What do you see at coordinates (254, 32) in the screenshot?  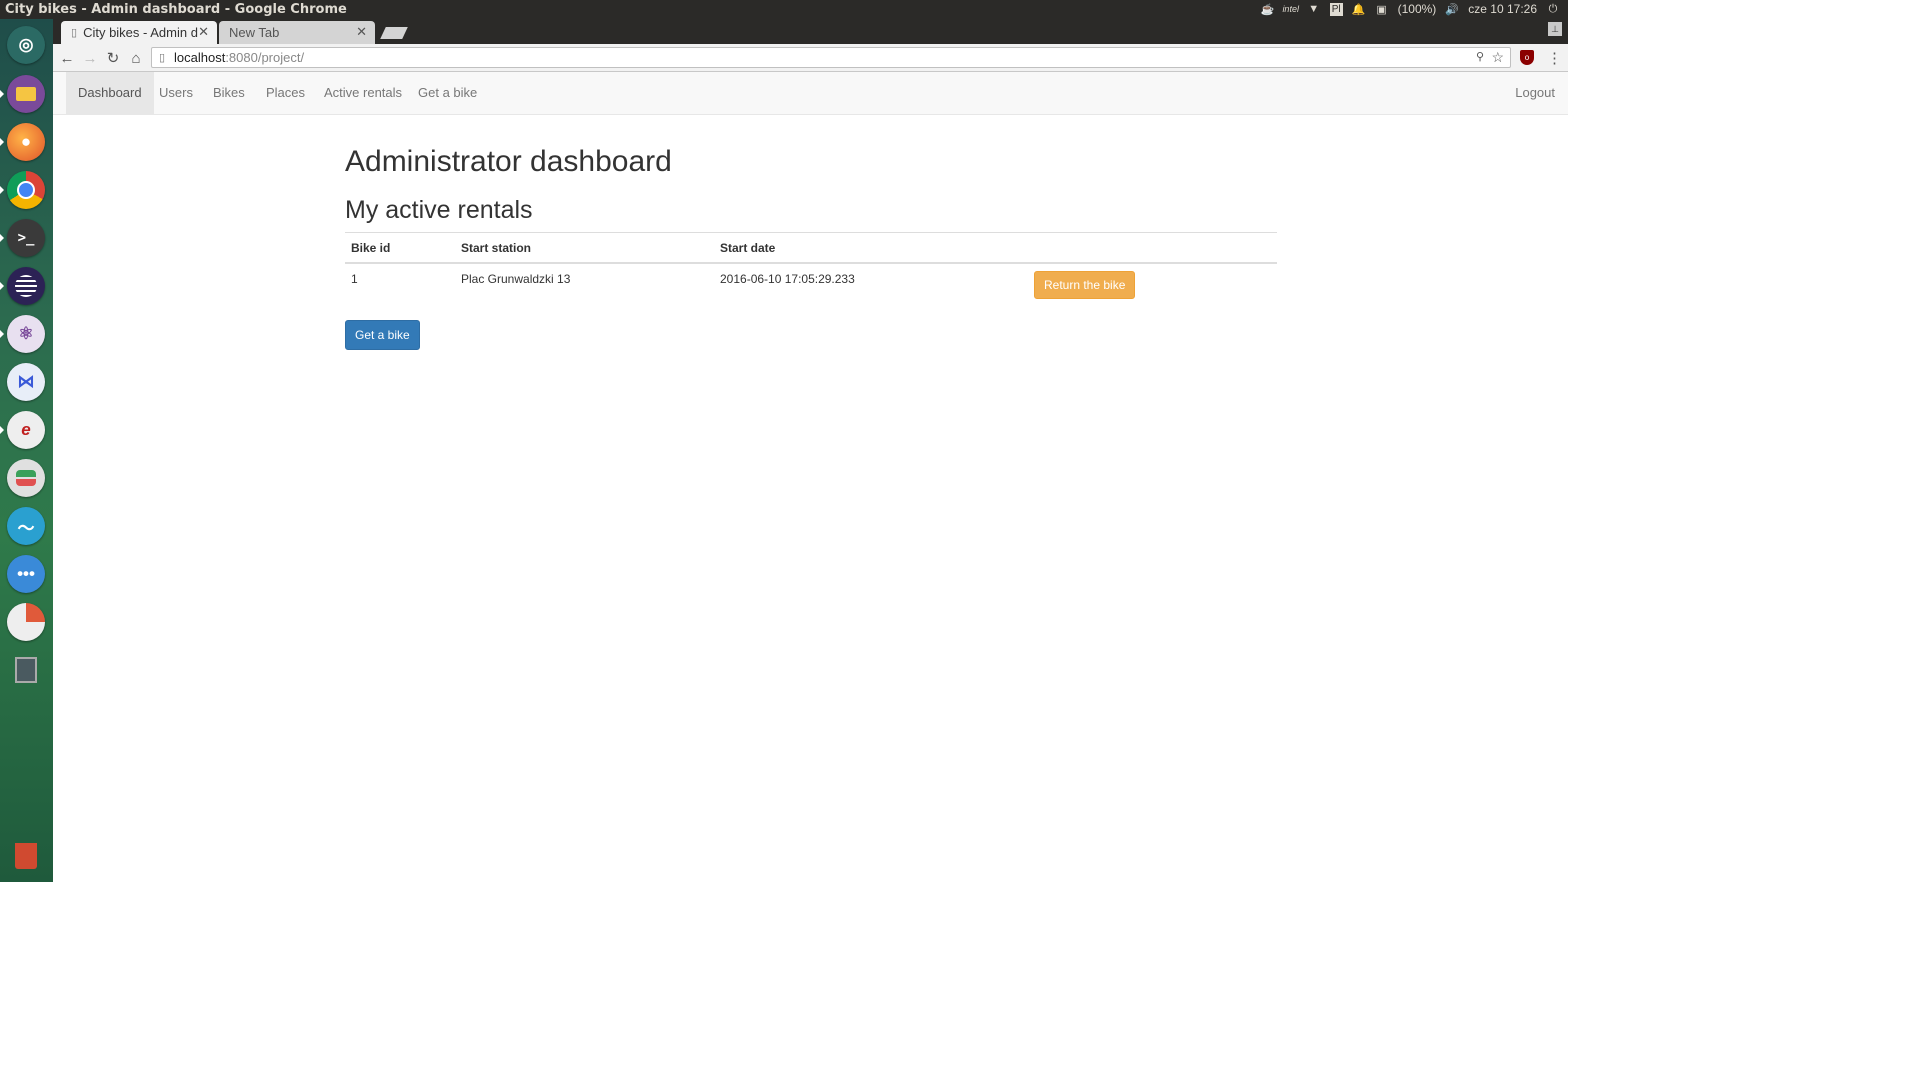 I see `tab-title: New Tab` at bounding box center [254, 32].